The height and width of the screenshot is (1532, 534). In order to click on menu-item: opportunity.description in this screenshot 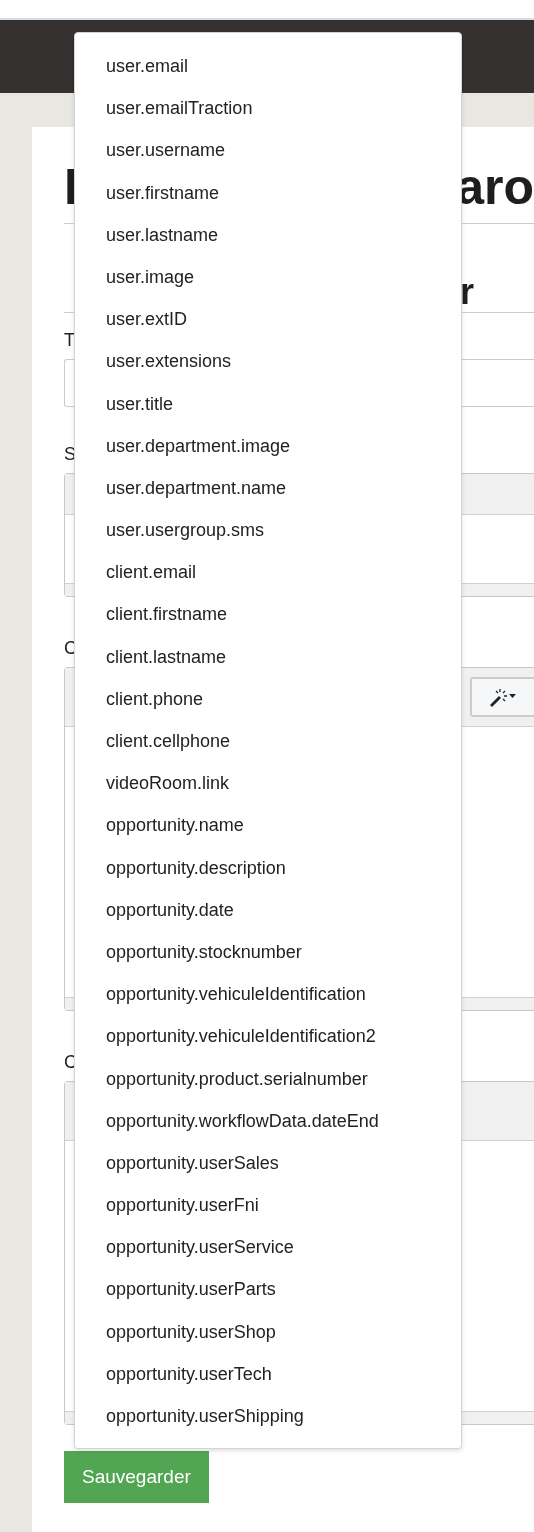, I will do `click(268, 867)`.